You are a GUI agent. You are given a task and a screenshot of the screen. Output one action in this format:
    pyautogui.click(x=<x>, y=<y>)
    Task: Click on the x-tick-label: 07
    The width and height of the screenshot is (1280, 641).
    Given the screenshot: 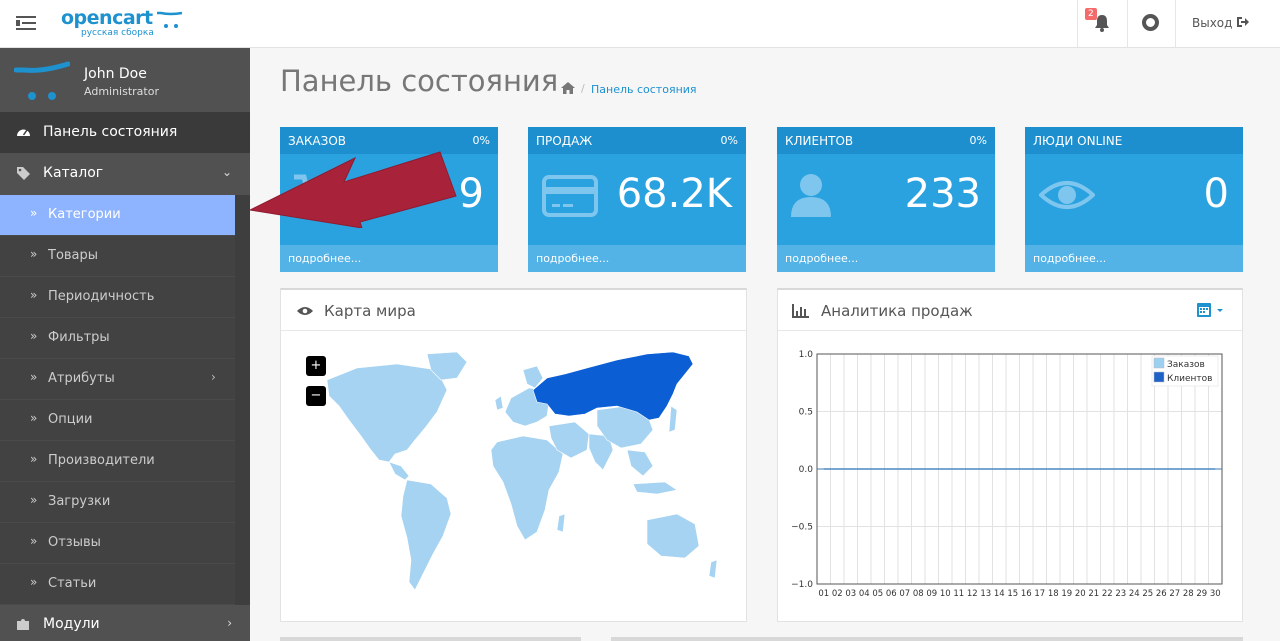 What is the action you would take?
    pyautogui.click(x=904, y=594)
    